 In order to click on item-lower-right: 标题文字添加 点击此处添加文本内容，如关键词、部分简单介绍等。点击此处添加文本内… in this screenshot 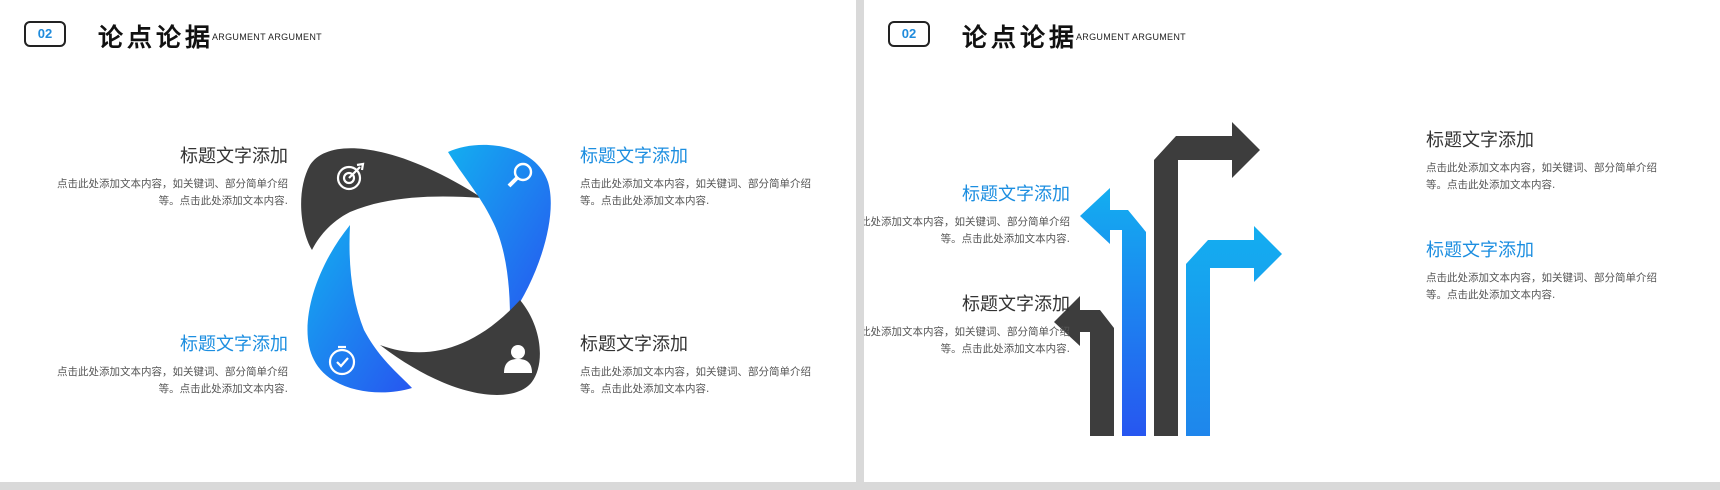, I will do `click(1546, 270)`.